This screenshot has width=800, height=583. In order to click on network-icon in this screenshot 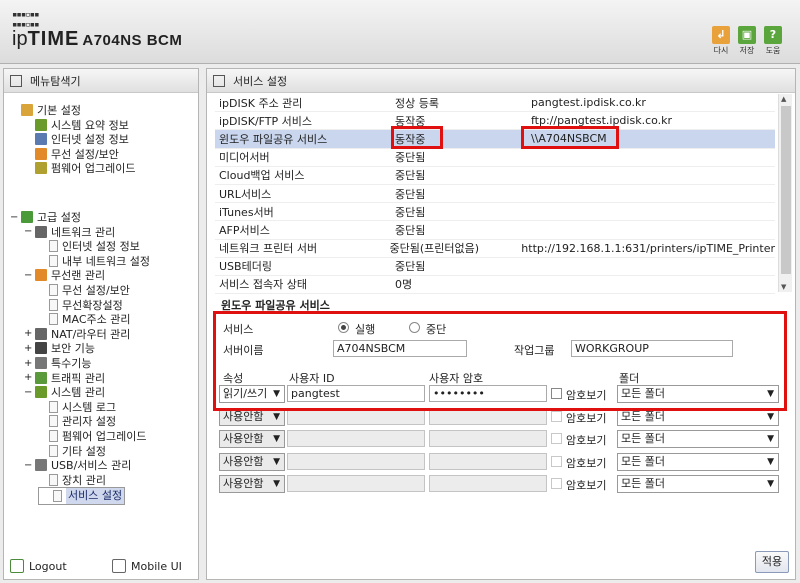, I will do `click(41, 139)`.